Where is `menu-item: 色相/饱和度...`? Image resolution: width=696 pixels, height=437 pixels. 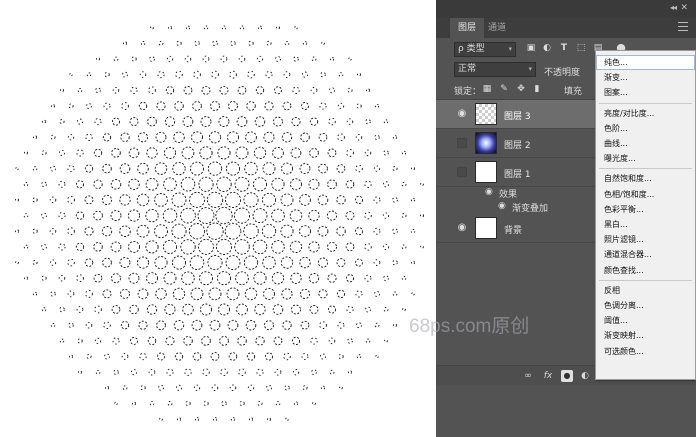 menu-item: 色相/饱和度... is located at coordinates (645, 194).